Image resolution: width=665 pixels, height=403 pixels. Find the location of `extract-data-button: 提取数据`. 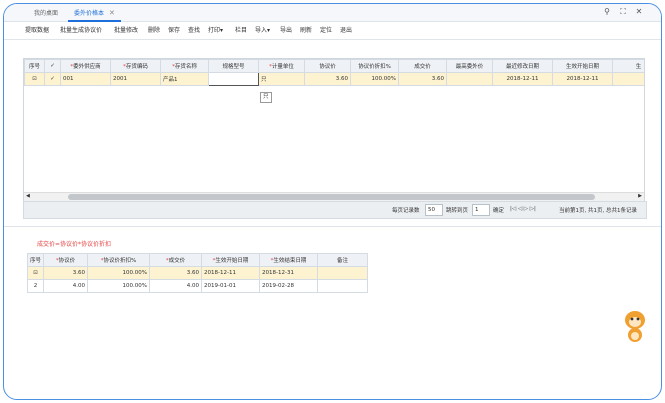

extract-data-button: 提取数据 is located at coordinates (37, 30).